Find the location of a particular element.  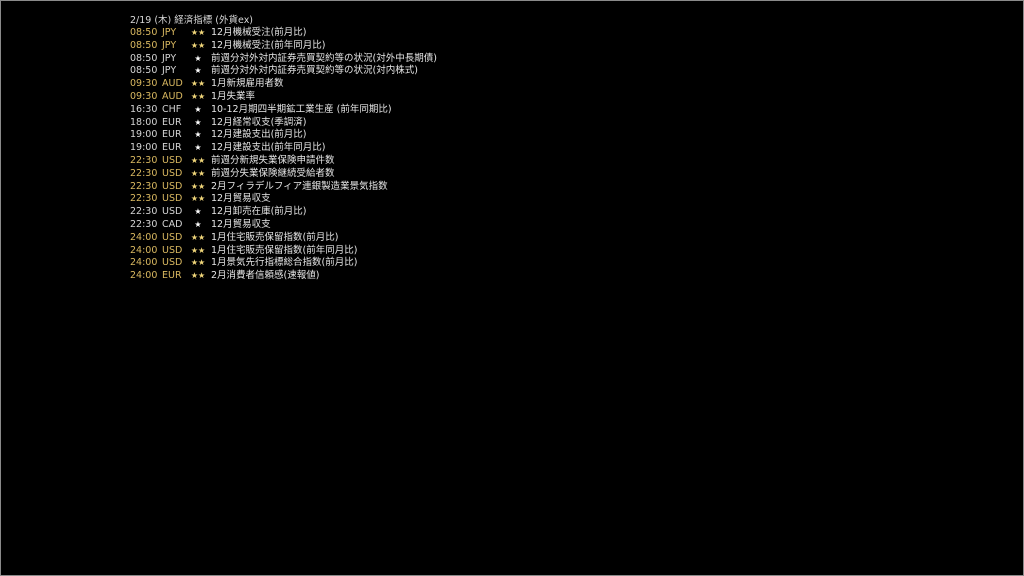

event-title: 前週分対外対内証券売買契約等の状況(対外中長期債) is located at coordinates (324, 58).